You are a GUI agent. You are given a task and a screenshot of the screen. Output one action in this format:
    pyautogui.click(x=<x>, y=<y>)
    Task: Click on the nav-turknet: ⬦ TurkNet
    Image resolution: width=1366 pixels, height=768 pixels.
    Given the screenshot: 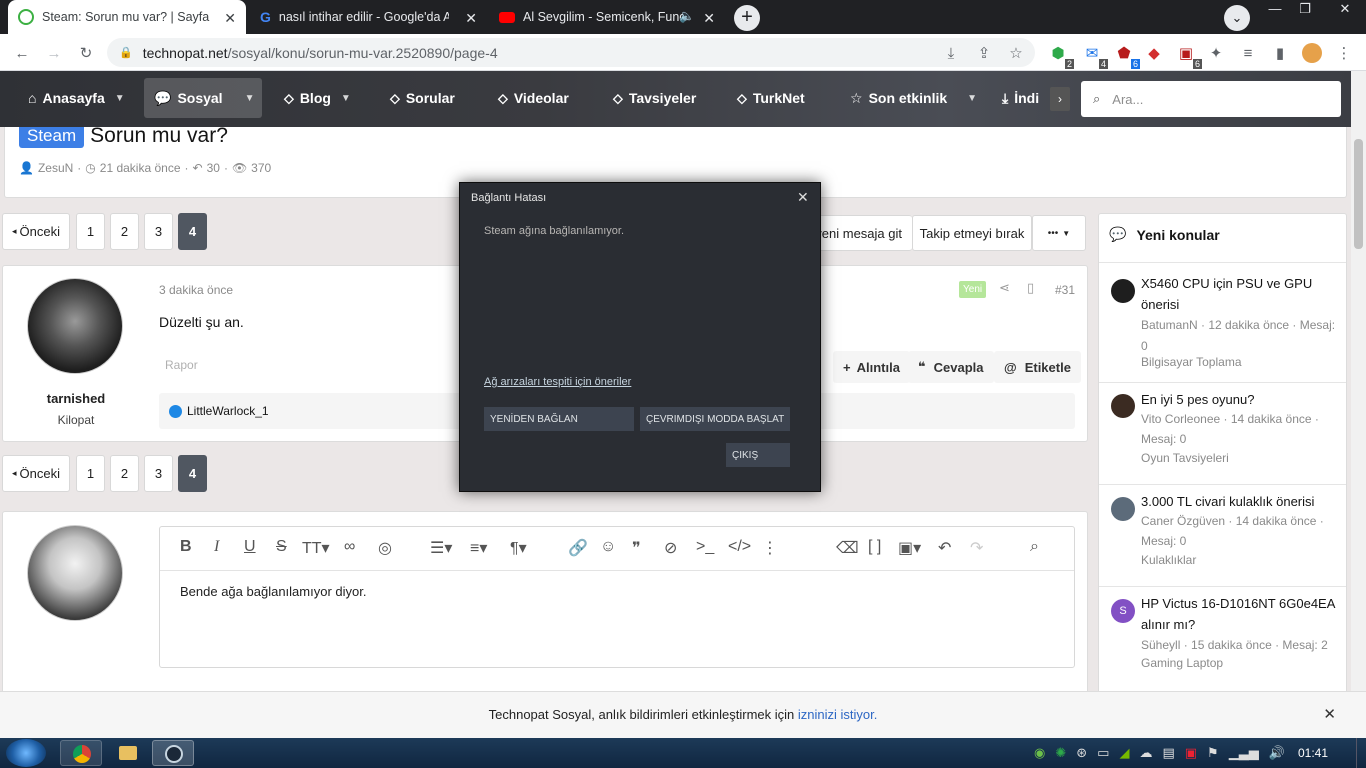 What is the action you would take?
    pyautogui.click(x=771, y=98)
    